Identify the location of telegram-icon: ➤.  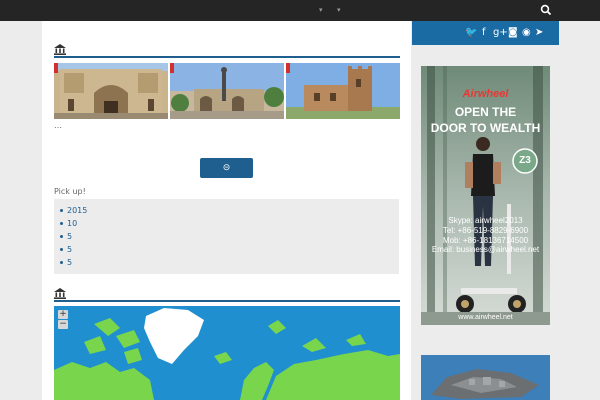
(539, 33).